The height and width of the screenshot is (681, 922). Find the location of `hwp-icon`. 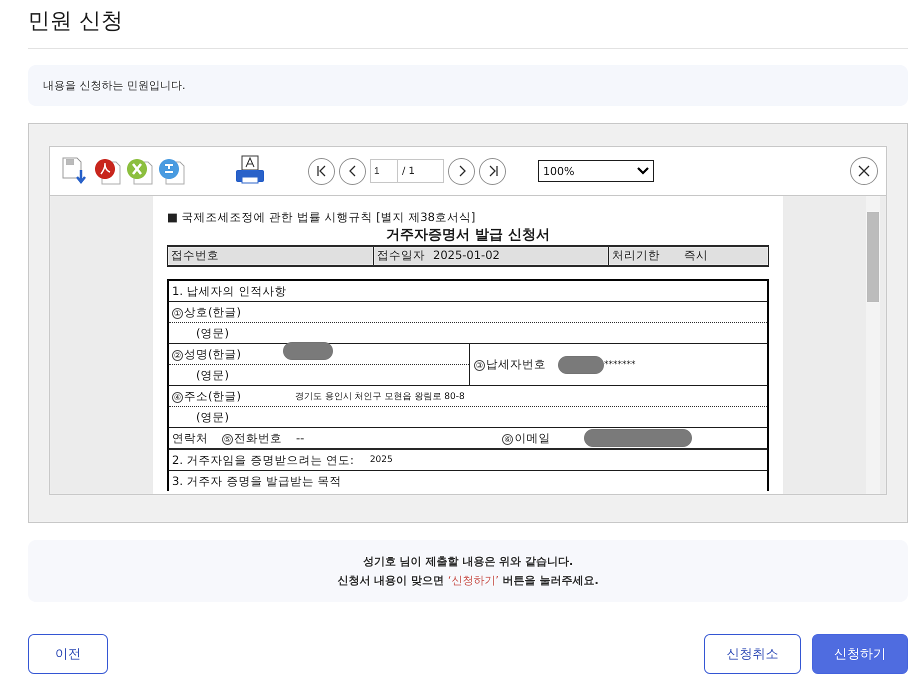

hwp-icon is located at coordinates (172, 171).